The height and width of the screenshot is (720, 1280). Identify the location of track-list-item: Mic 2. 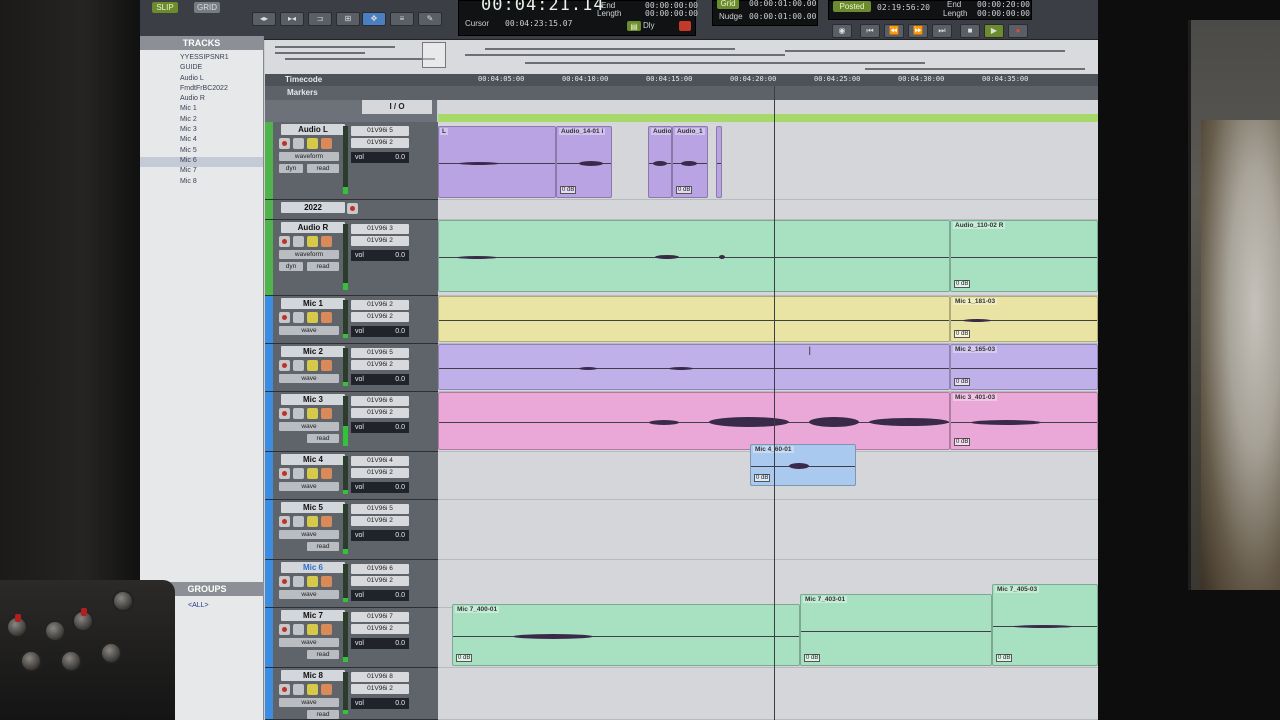
(201, 121).